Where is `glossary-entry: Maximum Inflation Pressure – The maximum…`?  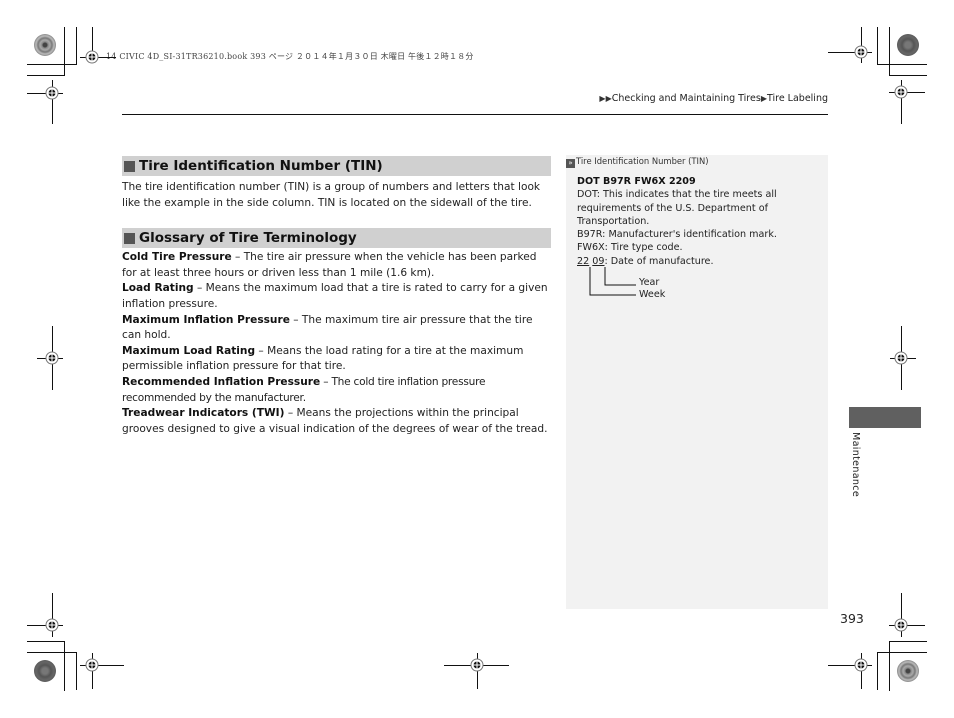 glossary-entry: Maximum Inflation Pressure – The maximum… is located at coordinates (336, 328).